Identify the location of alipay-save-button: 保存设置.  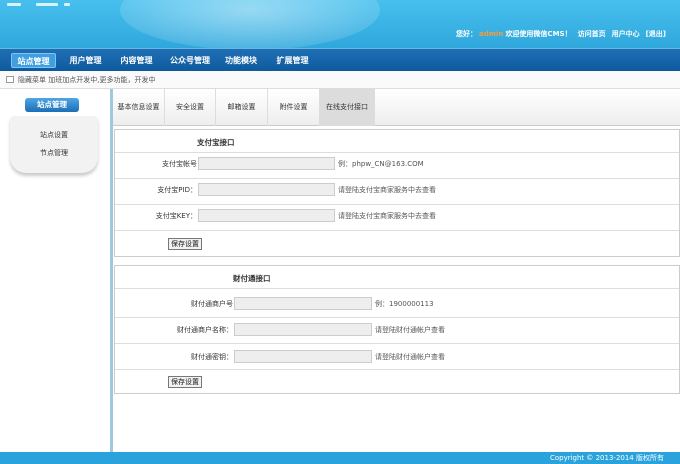
(185, 244).